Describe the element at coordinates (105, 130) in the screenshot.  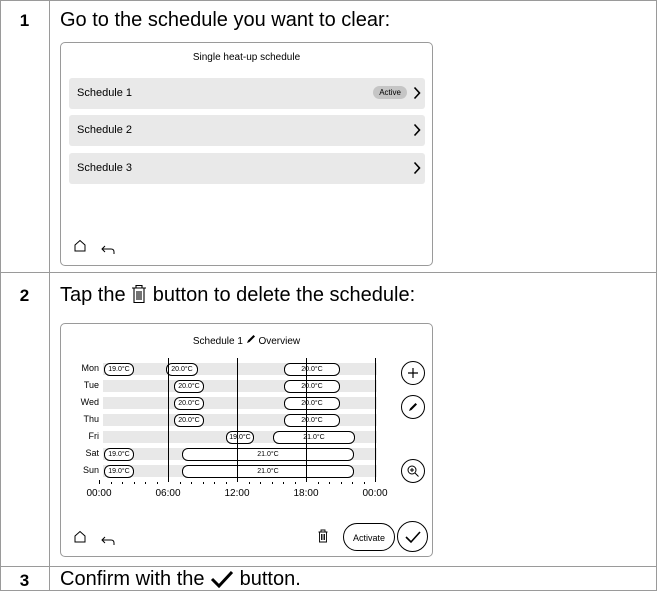
I see `schedule-row-label: Schedule 2` at that location.